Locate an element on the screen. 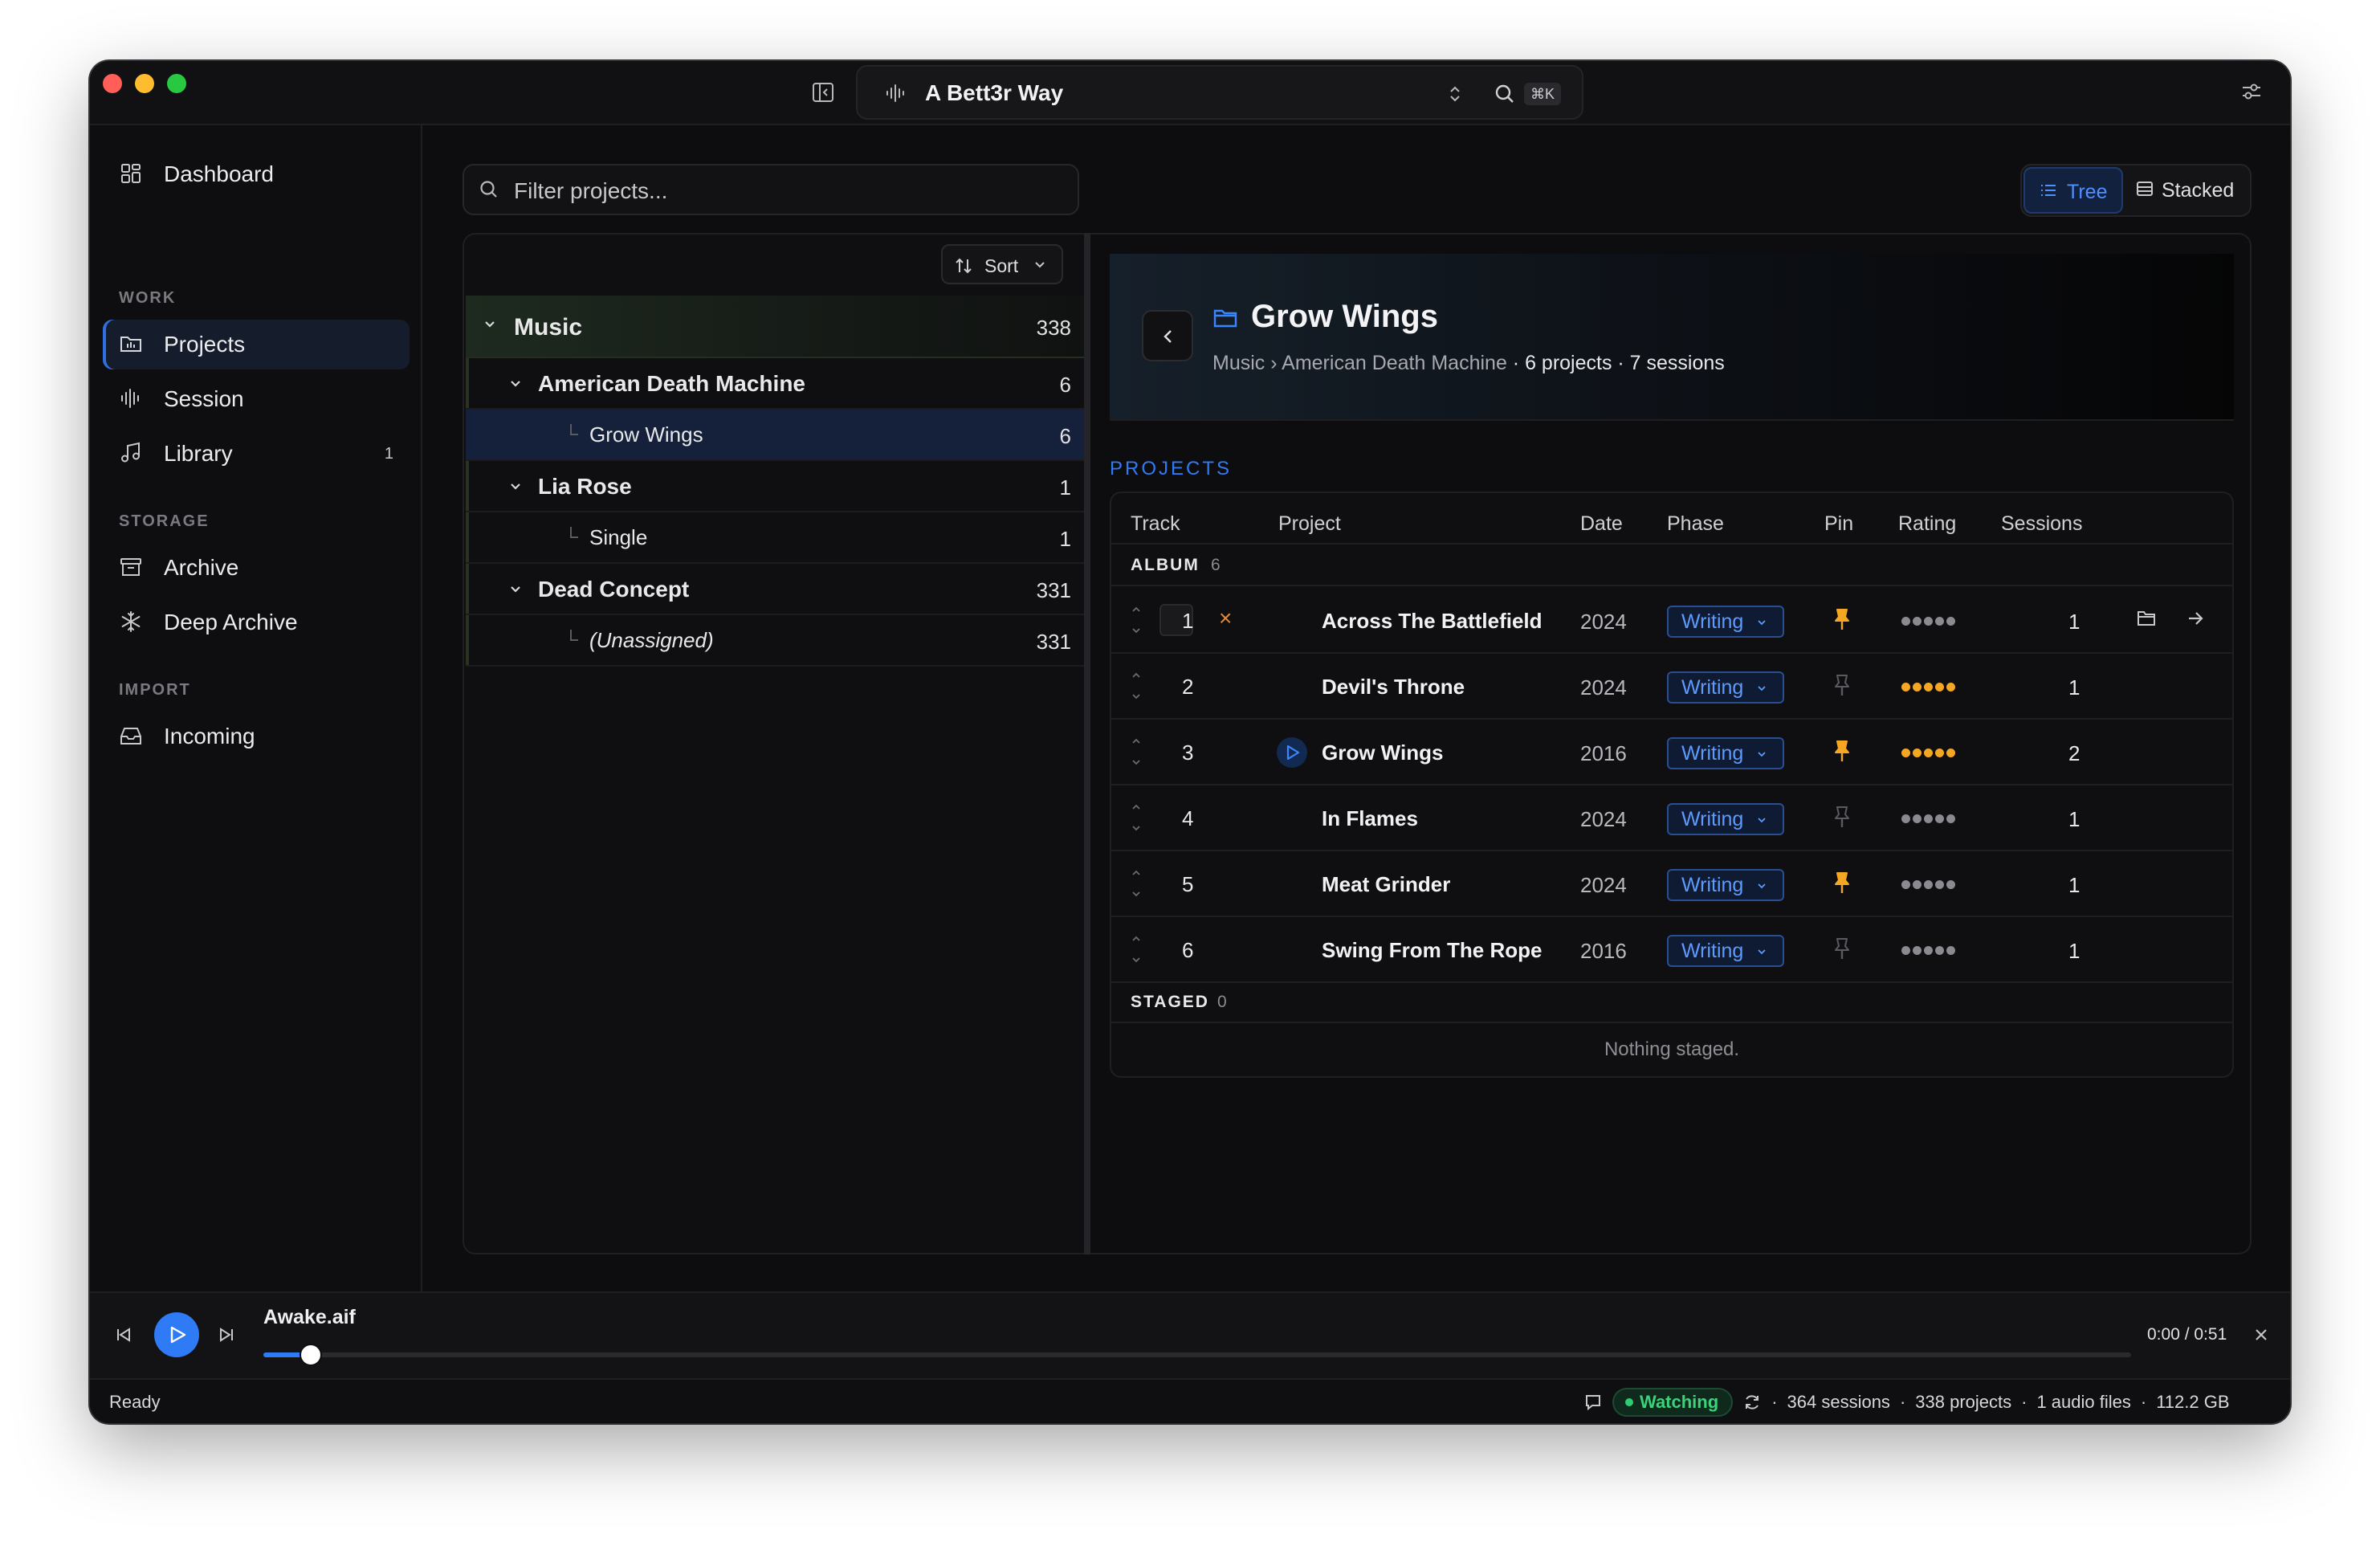 The image size is (2380, 1542). tree-root-music: Music 338 is located at coordinates (775, 327).